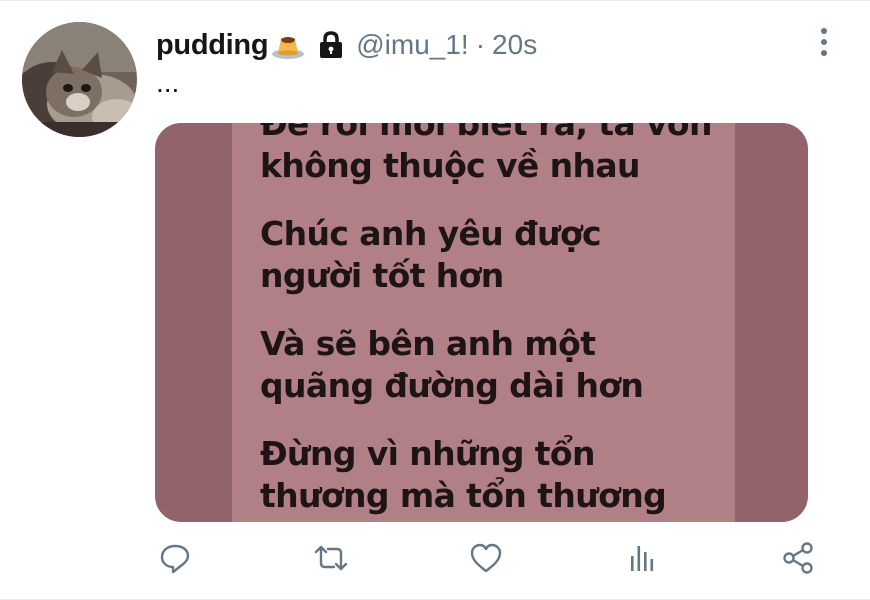 The height and width of the screenshot is (600, 870). What do you see at coordinates (431, 233) in the screenshot?
I see `lyrics-line: Chúc anh yêu được` at bounding box center [431, 233].